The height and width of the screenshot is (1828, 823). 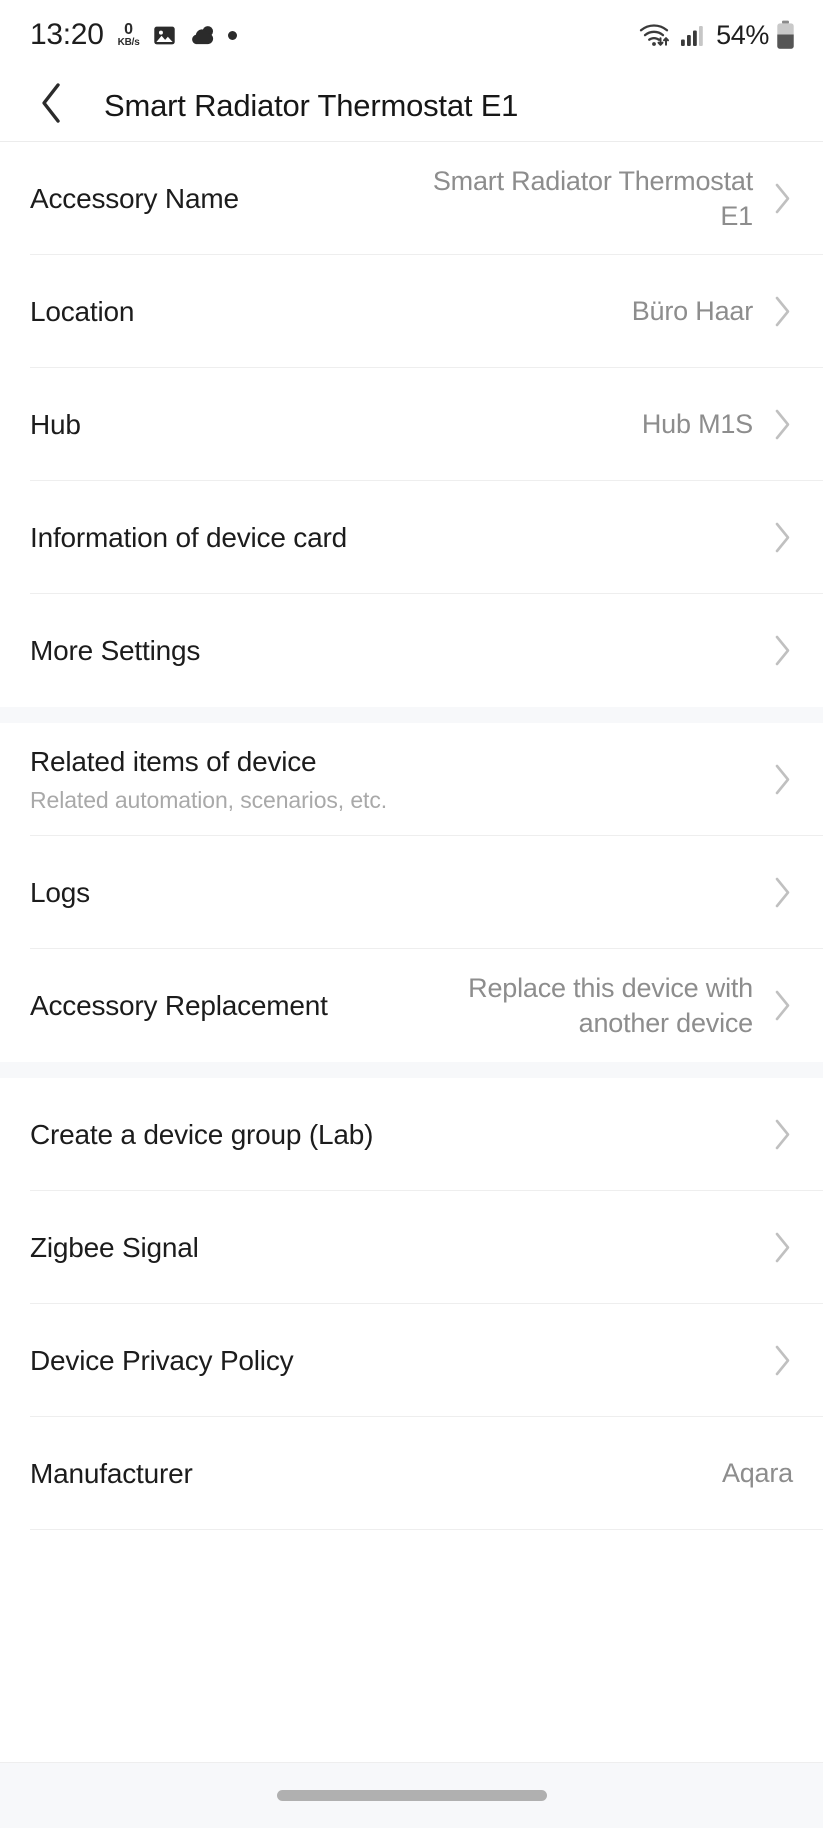 What do you see at coordinates (173, 761) in the screenshot?
I see `row-label: Related items of device` at bounding box center [173, 761].